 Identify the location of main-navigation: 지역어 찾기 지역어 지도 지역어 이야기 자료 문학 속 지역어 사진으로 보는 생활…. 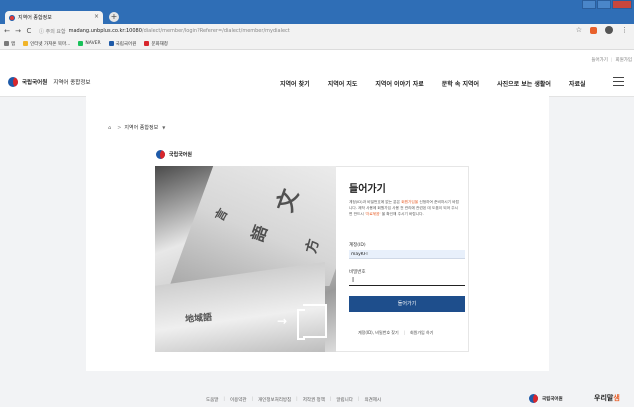
(441, 83).